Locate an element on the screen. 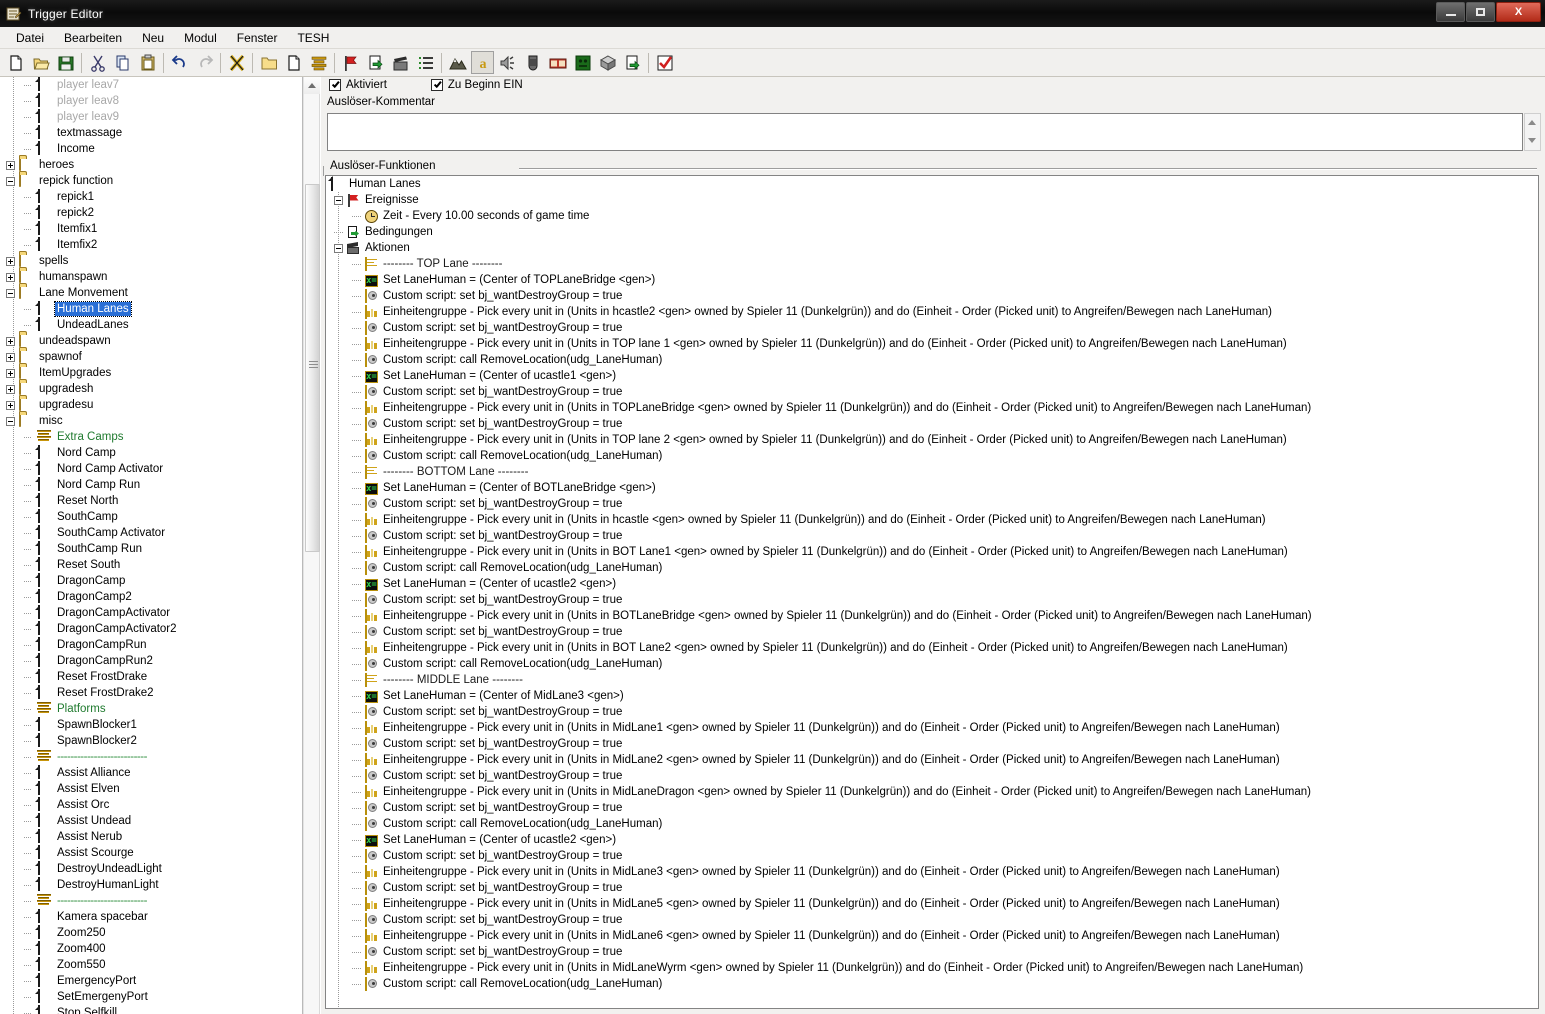 Image resolution: width=1545 pixels, height=1014 pixels. tree-item: misc is located at coordinates (151, 421).